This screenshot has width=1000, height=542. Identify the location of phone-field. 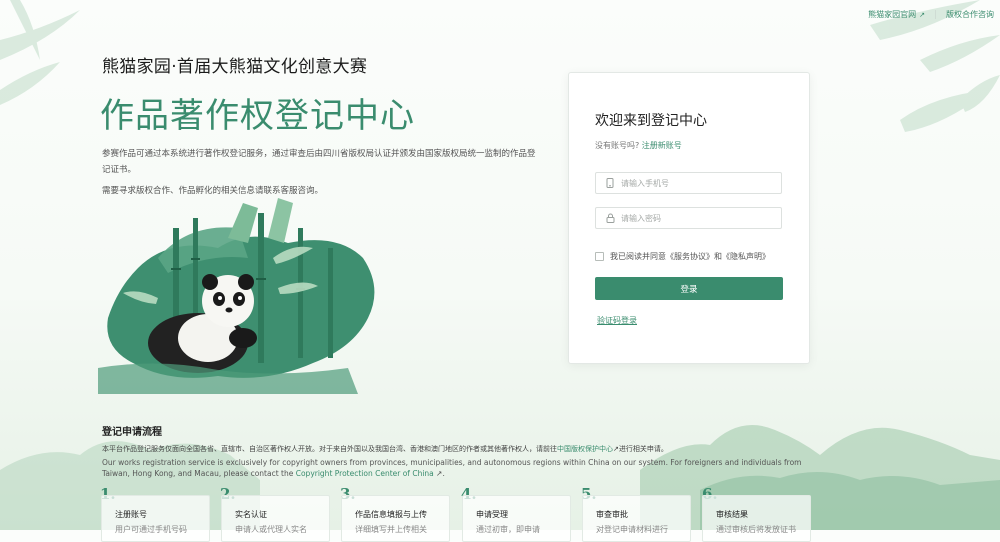
(688, 183).